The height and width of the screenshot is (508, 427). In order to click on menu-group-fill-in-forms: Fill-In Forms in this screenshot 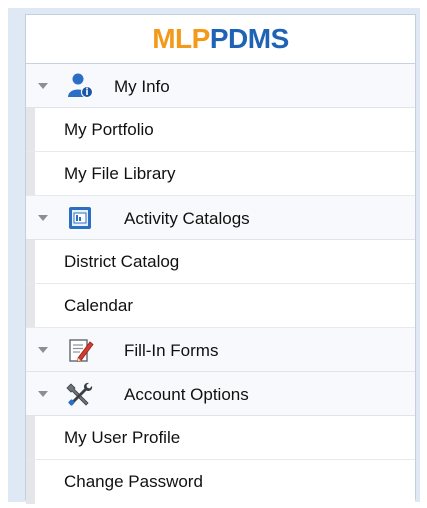, I will do `click(220, 350)`.